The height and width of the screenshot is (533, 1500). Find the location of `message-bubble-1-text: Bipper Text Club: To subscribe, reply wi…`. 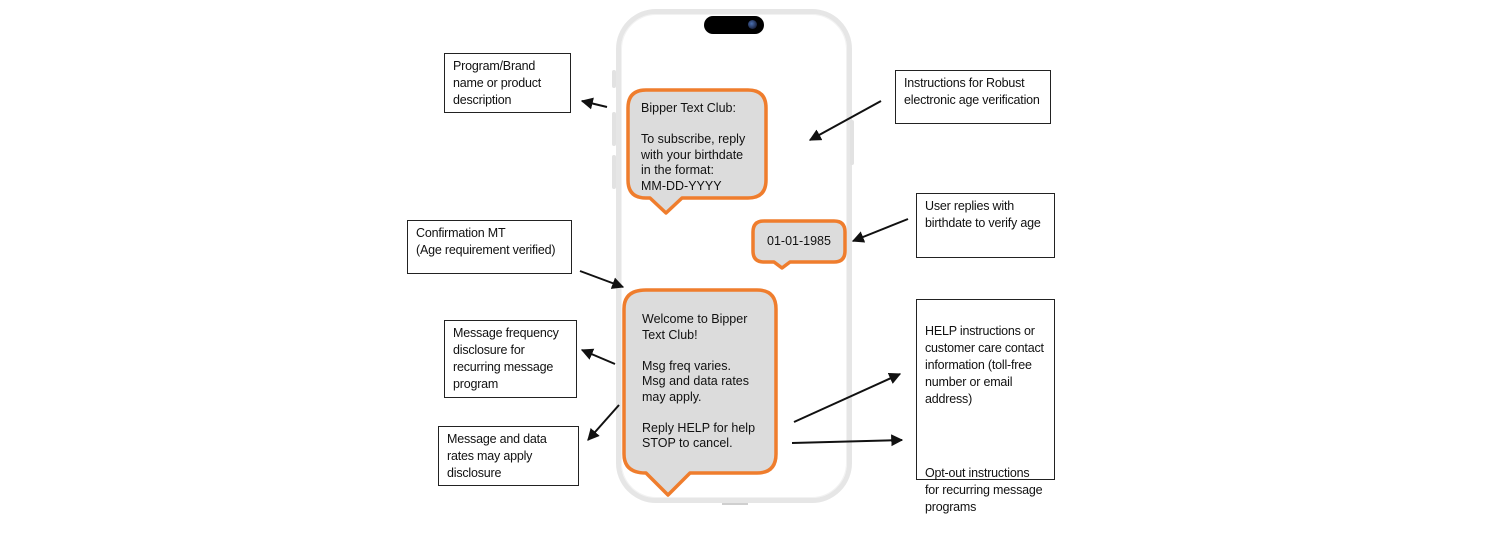

message-bubble-1-text: Bipper Text Club: To subscribe, reply wi… is located at coordinates (693, 147).